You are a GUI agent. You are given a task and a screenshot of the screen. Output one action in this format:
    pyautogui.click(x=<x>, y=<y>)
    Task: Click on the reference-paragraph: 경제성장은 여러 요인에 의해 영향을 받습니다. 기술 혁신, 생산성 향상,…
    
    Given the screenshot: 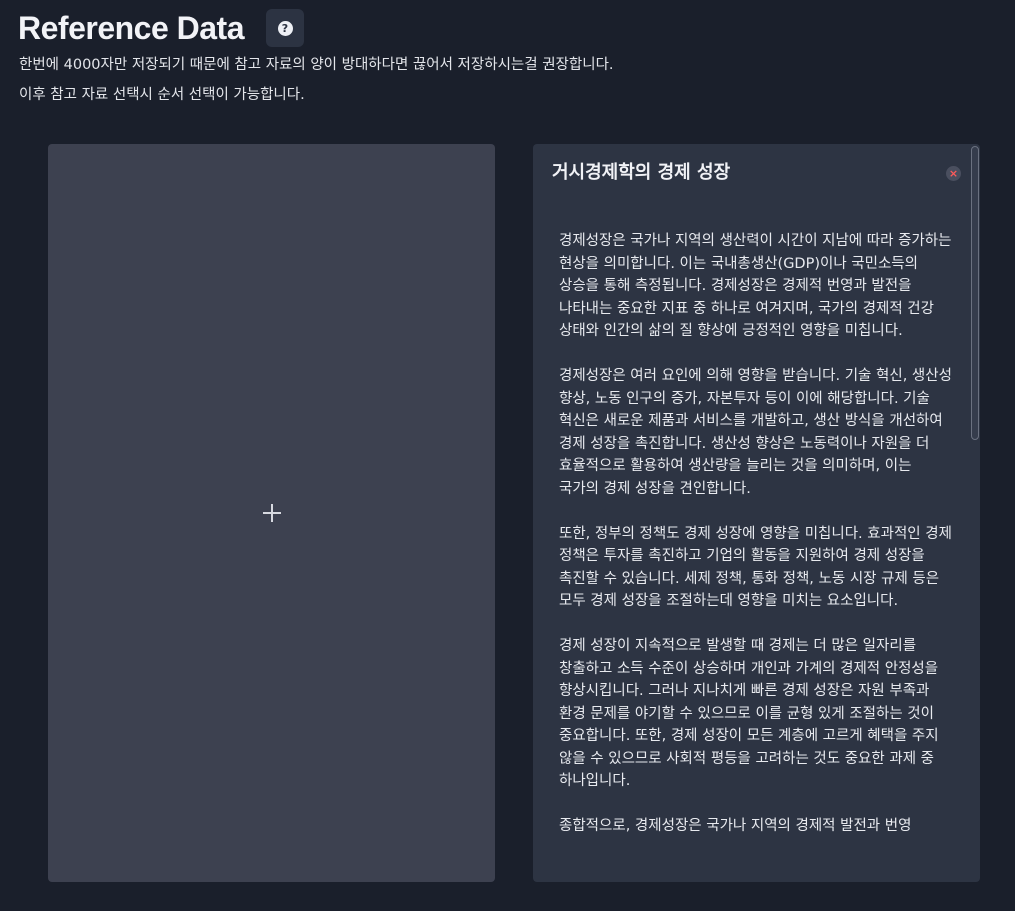 What is the action you would take?
    pyautogui.click(x=755, y=432)
    